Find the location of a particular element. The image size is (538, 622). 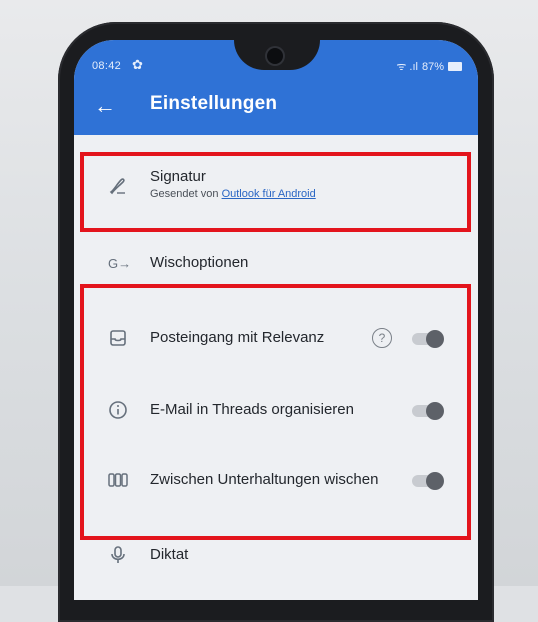

signal-icon: ᯤ .ıl is located at coordinates (407, 67).